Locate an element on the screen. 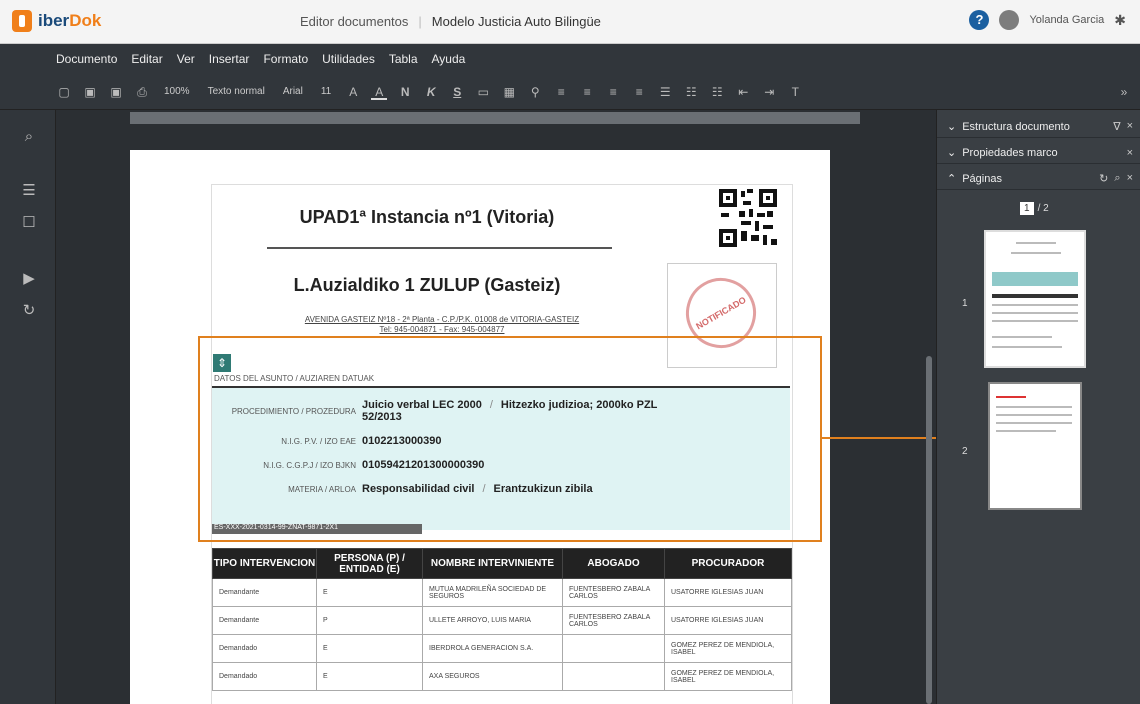  menu-tabla: Tabla is located at coordinates (403, 59).